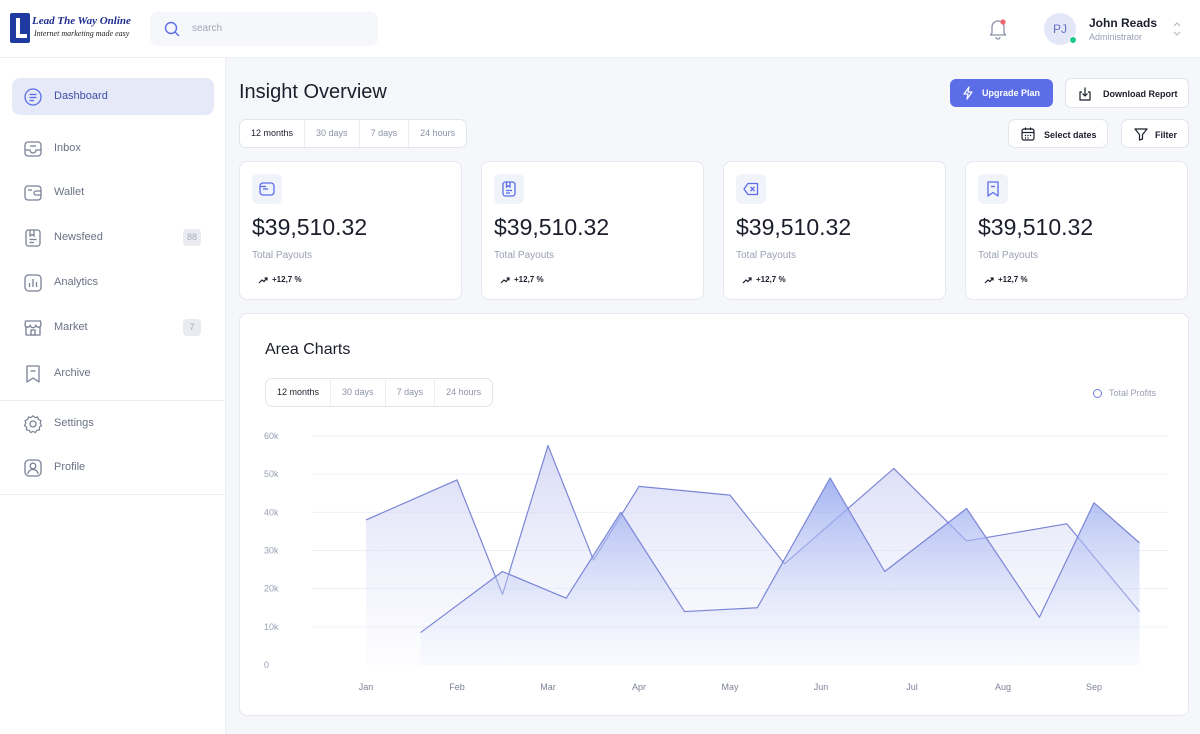  What do you see at coordinates (548, 687) in the screenshot?
I see `x-tick-label: Mar` at bounding box center [548, 687].